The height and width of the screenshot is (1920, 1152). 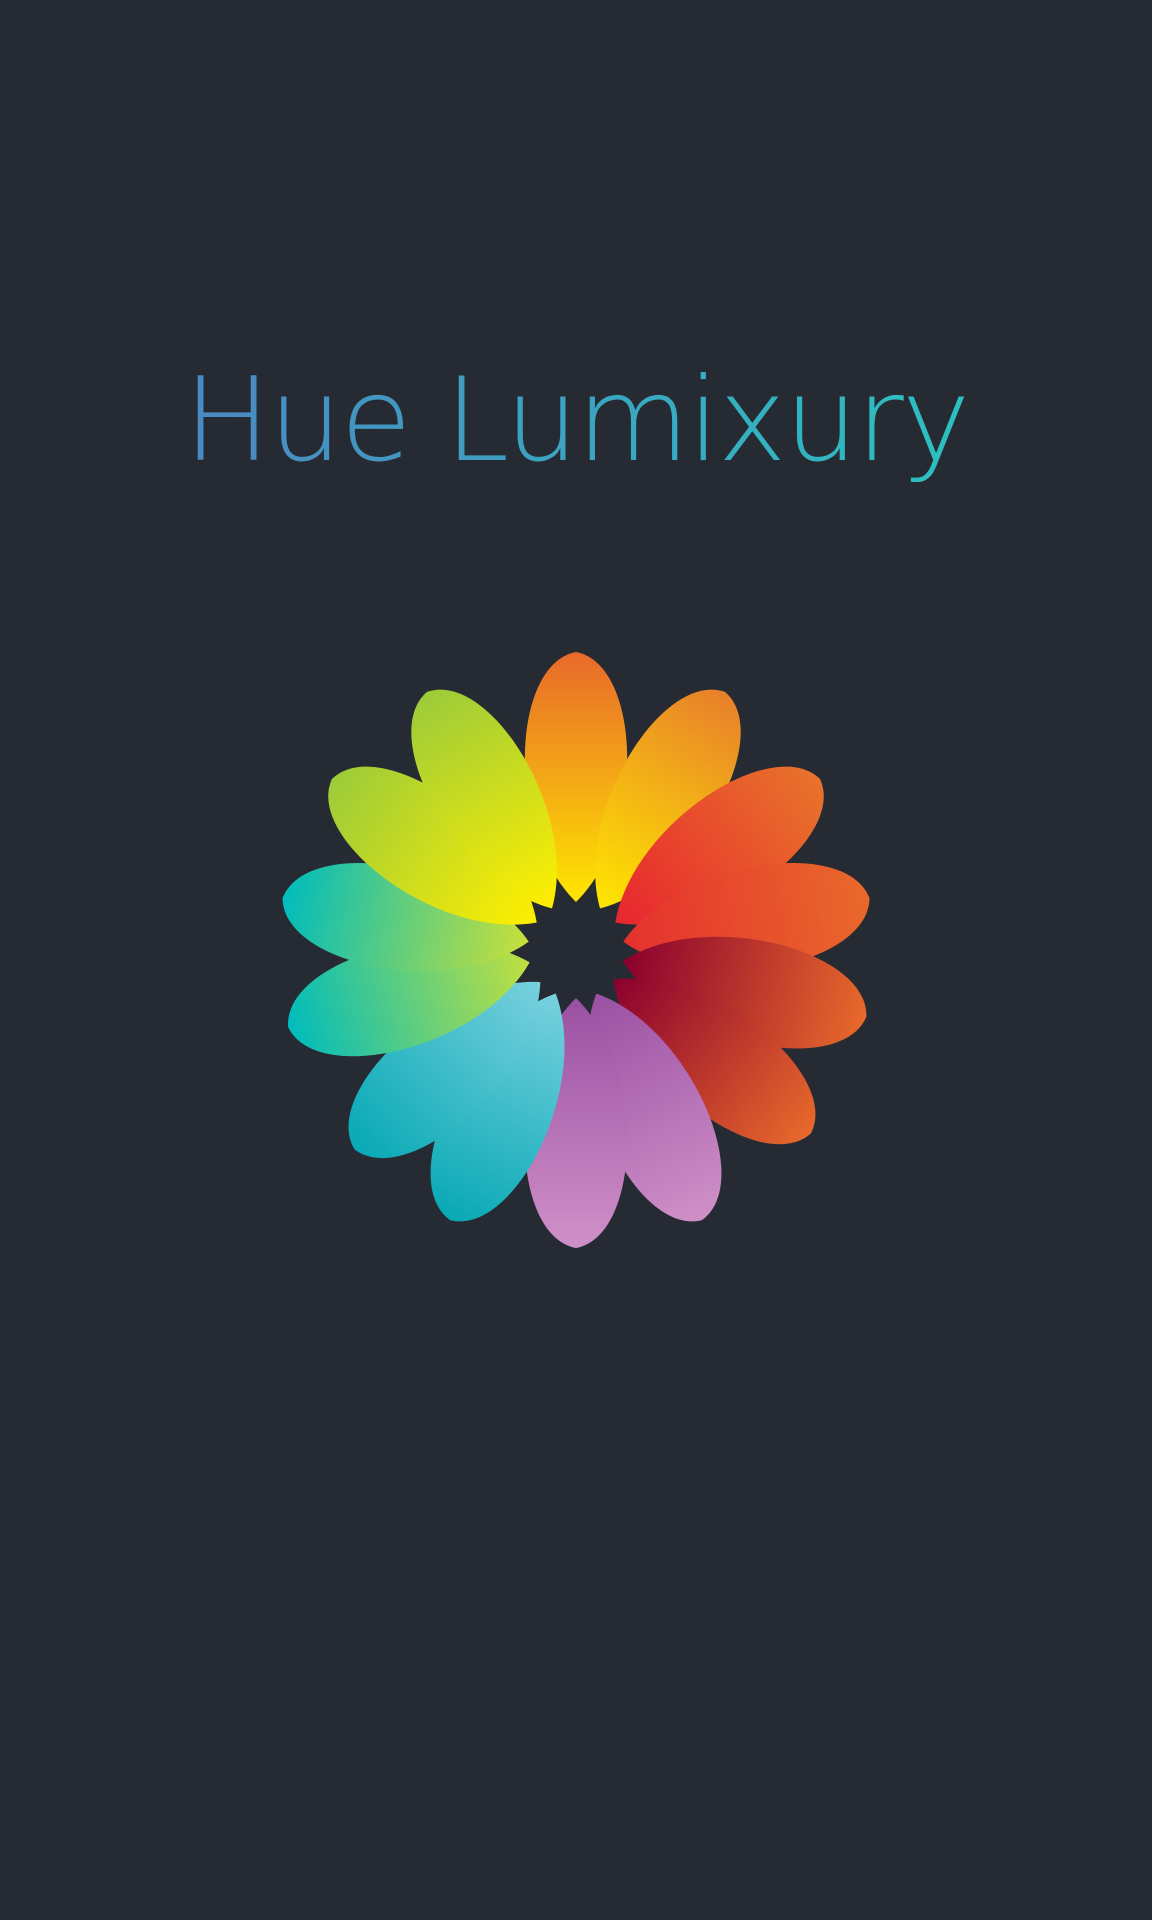 I want to click on app-title: Hue Lumixury, so click(x=576, y=420).